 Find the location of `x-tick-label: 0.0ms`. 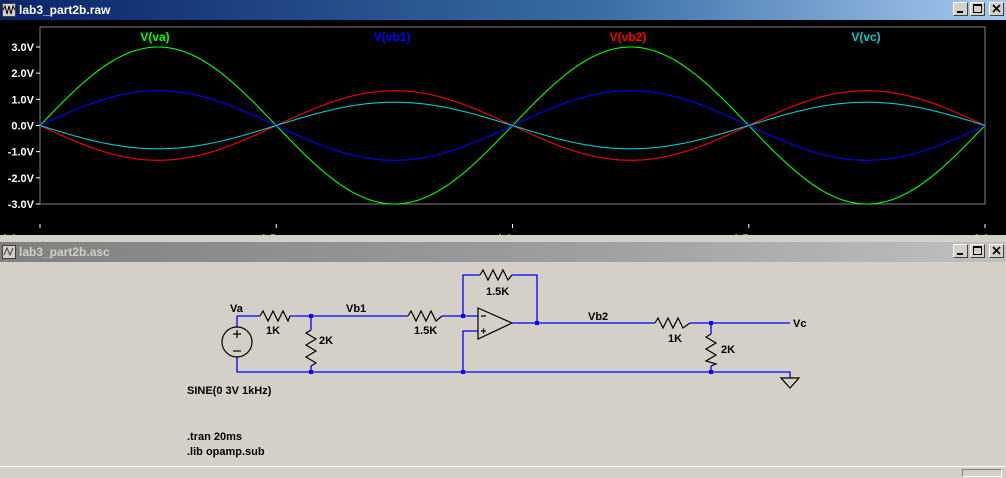

x-tick-label: 0.0ms is located at coordinates (17, 234).